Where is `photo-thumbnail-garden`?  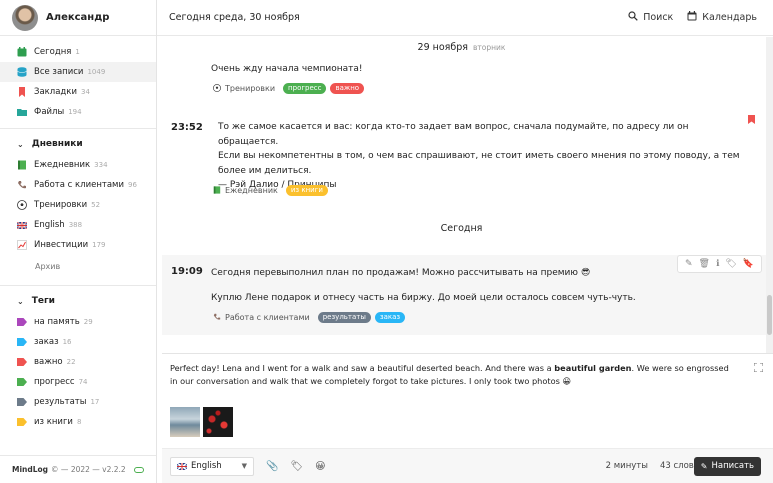
photo-thumbnail-garden is located at coordinates (218, 422).